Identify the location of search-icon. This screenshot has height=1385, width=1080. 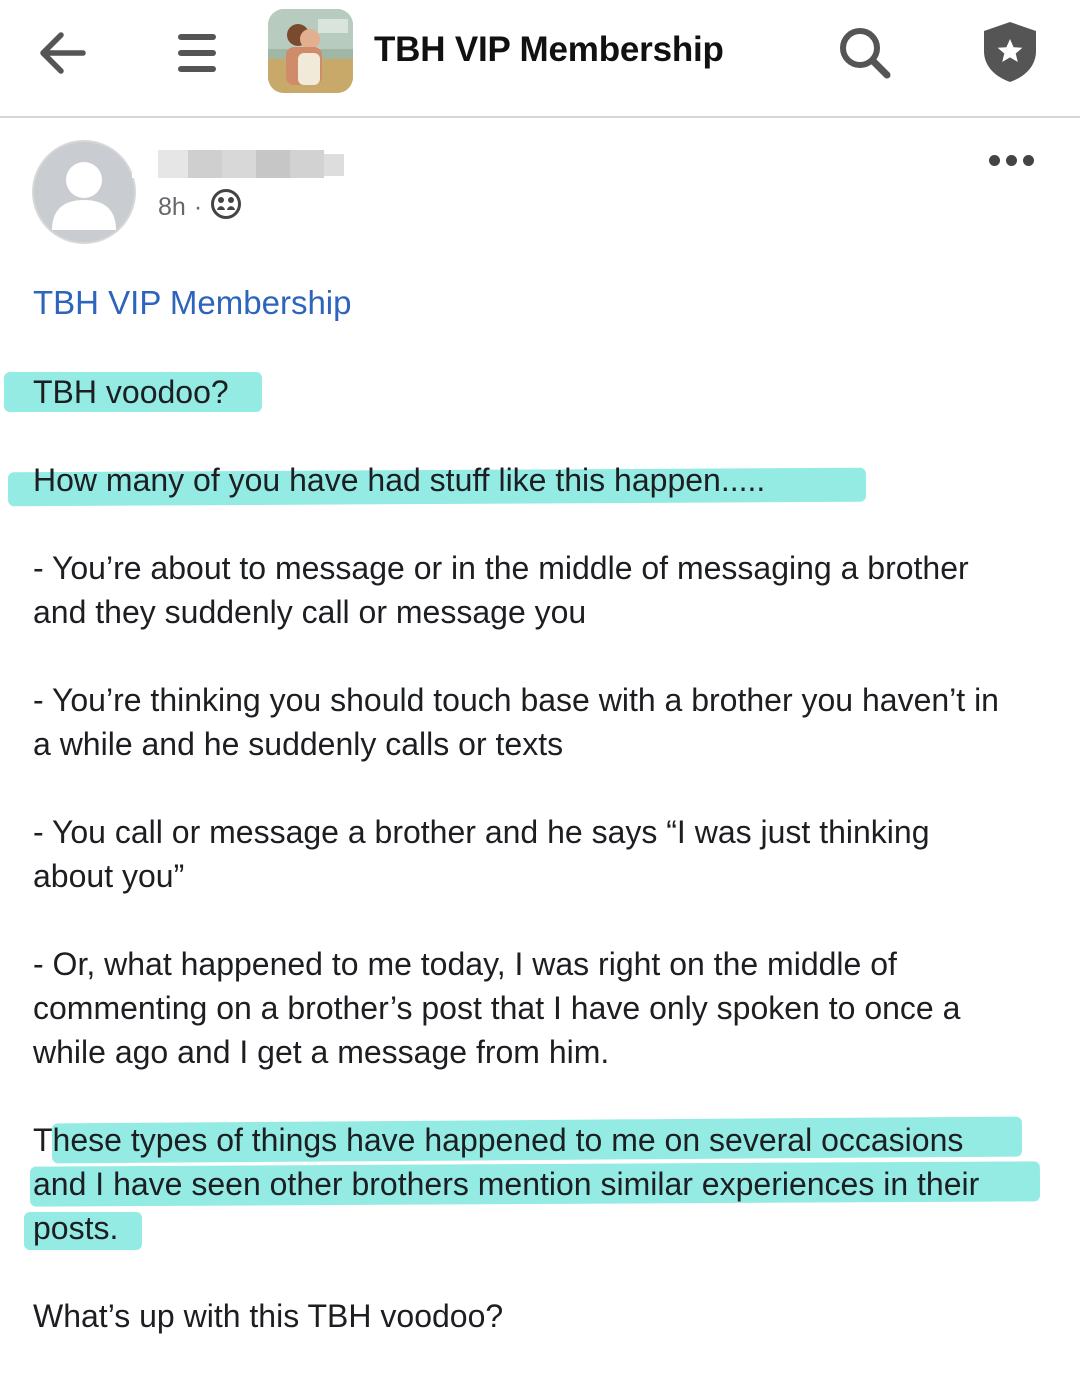
(865, 53).